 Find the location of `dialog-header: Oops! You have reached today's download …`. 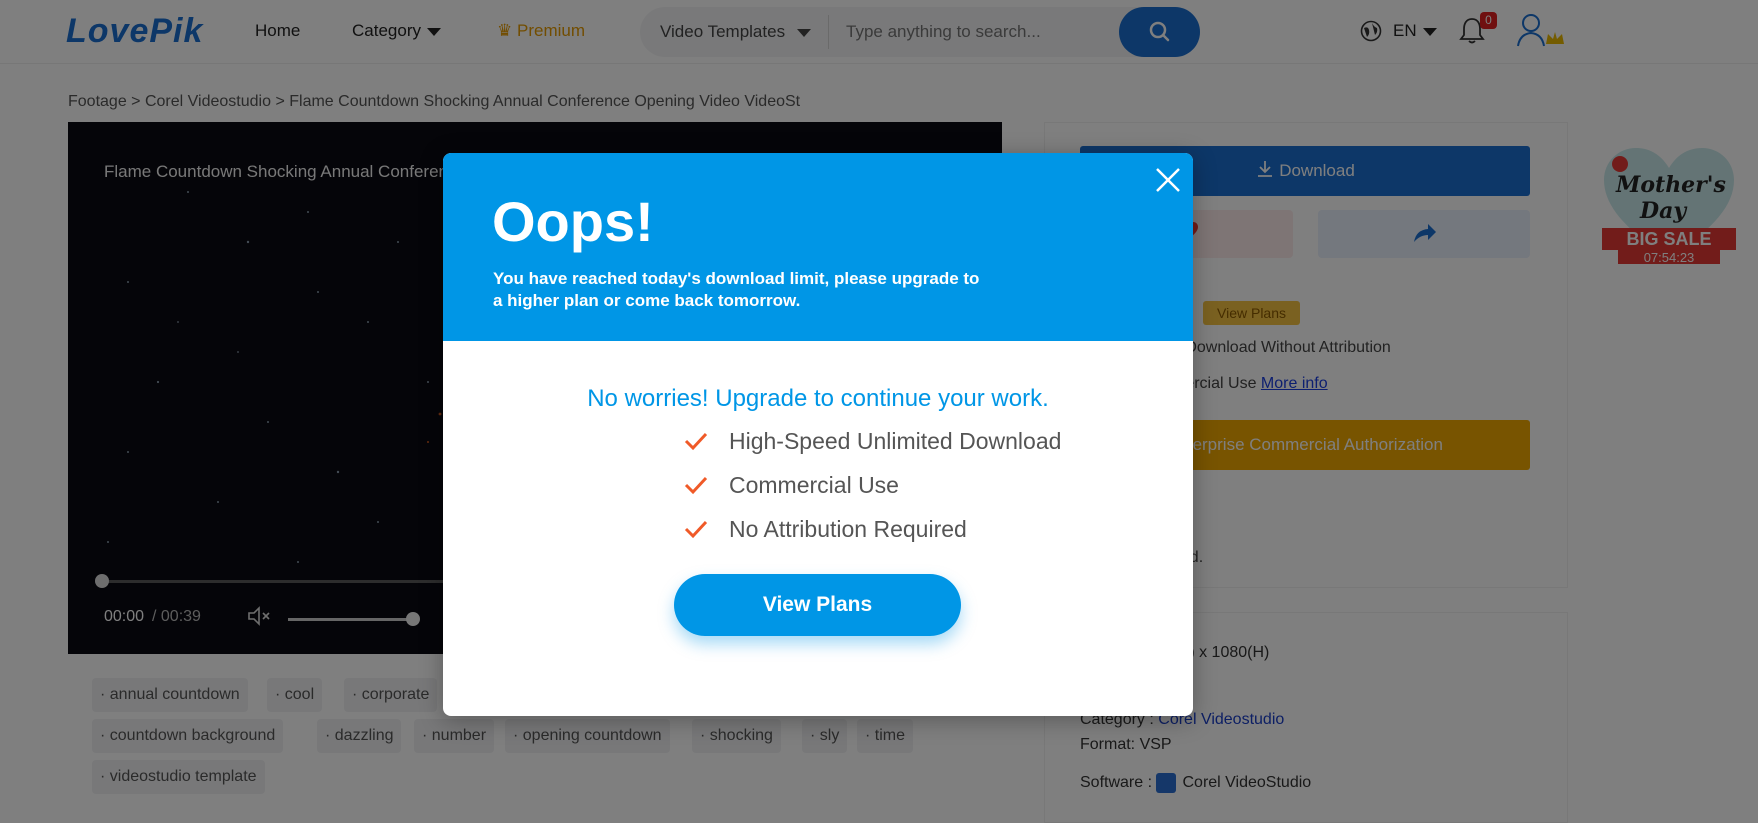

dialog-header: Oops! You have reached today's download … is located at coordinates (818, 247).